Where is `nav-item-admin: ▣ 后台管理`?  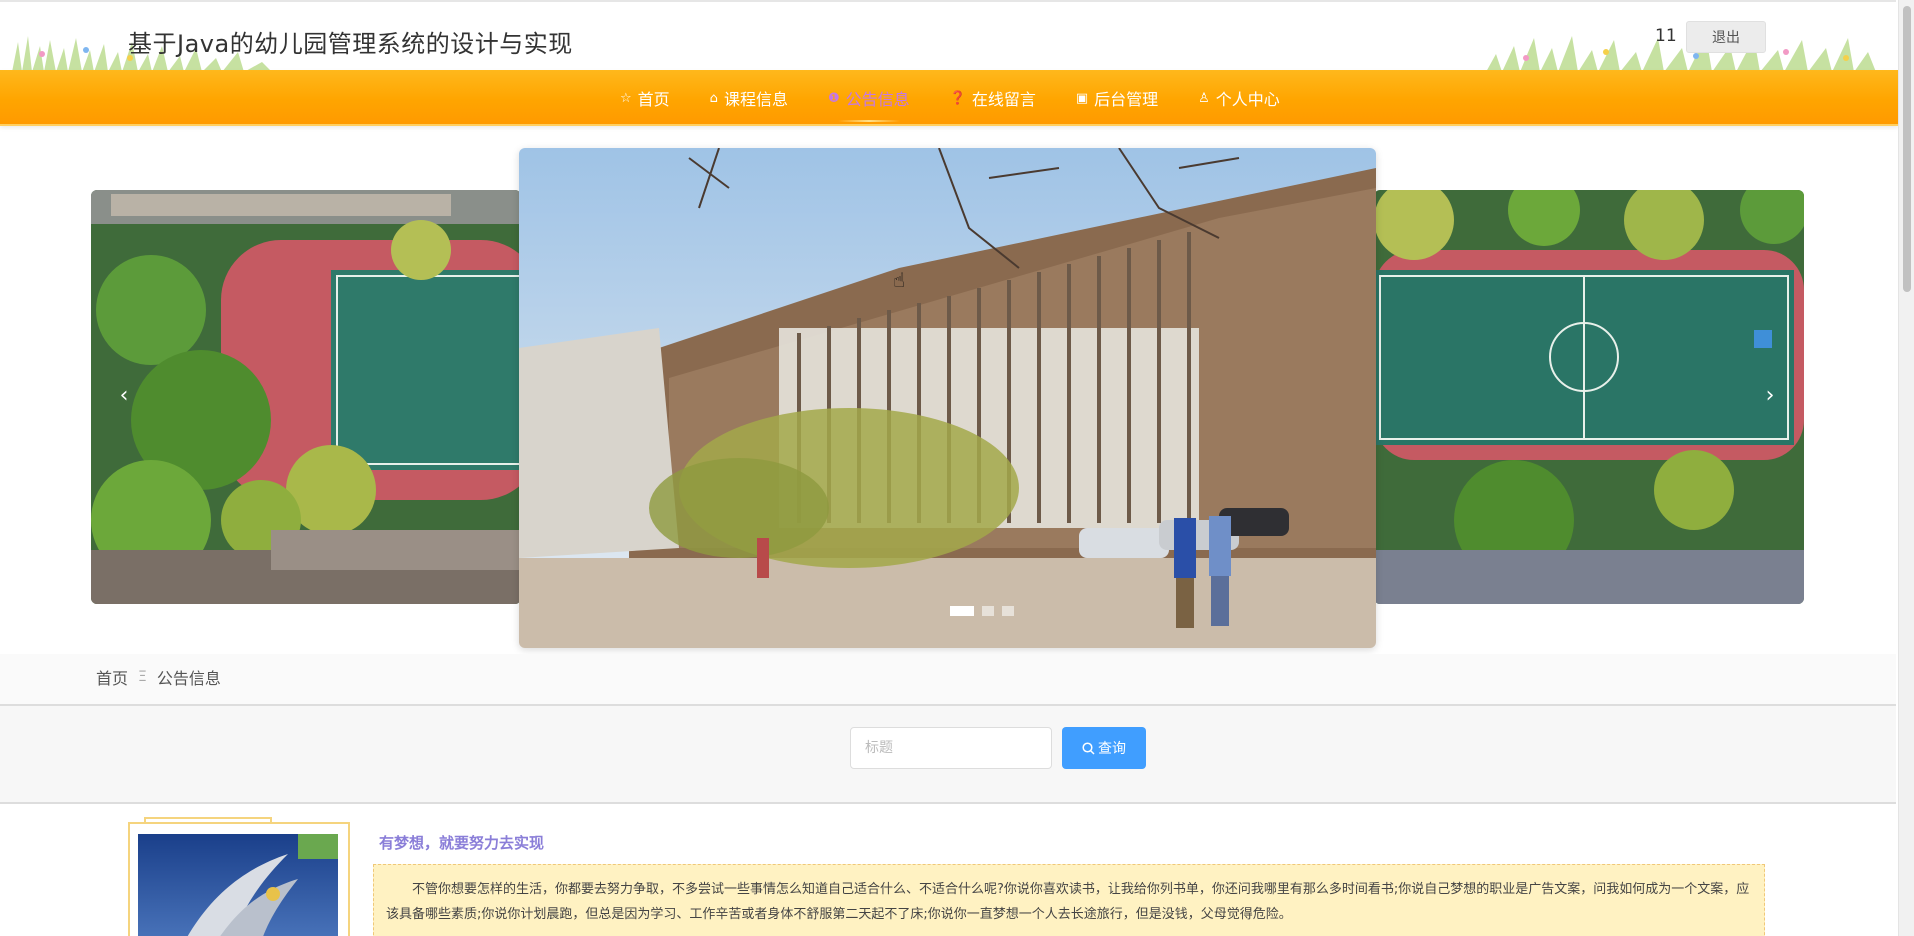 nav-item-admin: ▣ 后台管理 is located at coordinates (1117, 98).